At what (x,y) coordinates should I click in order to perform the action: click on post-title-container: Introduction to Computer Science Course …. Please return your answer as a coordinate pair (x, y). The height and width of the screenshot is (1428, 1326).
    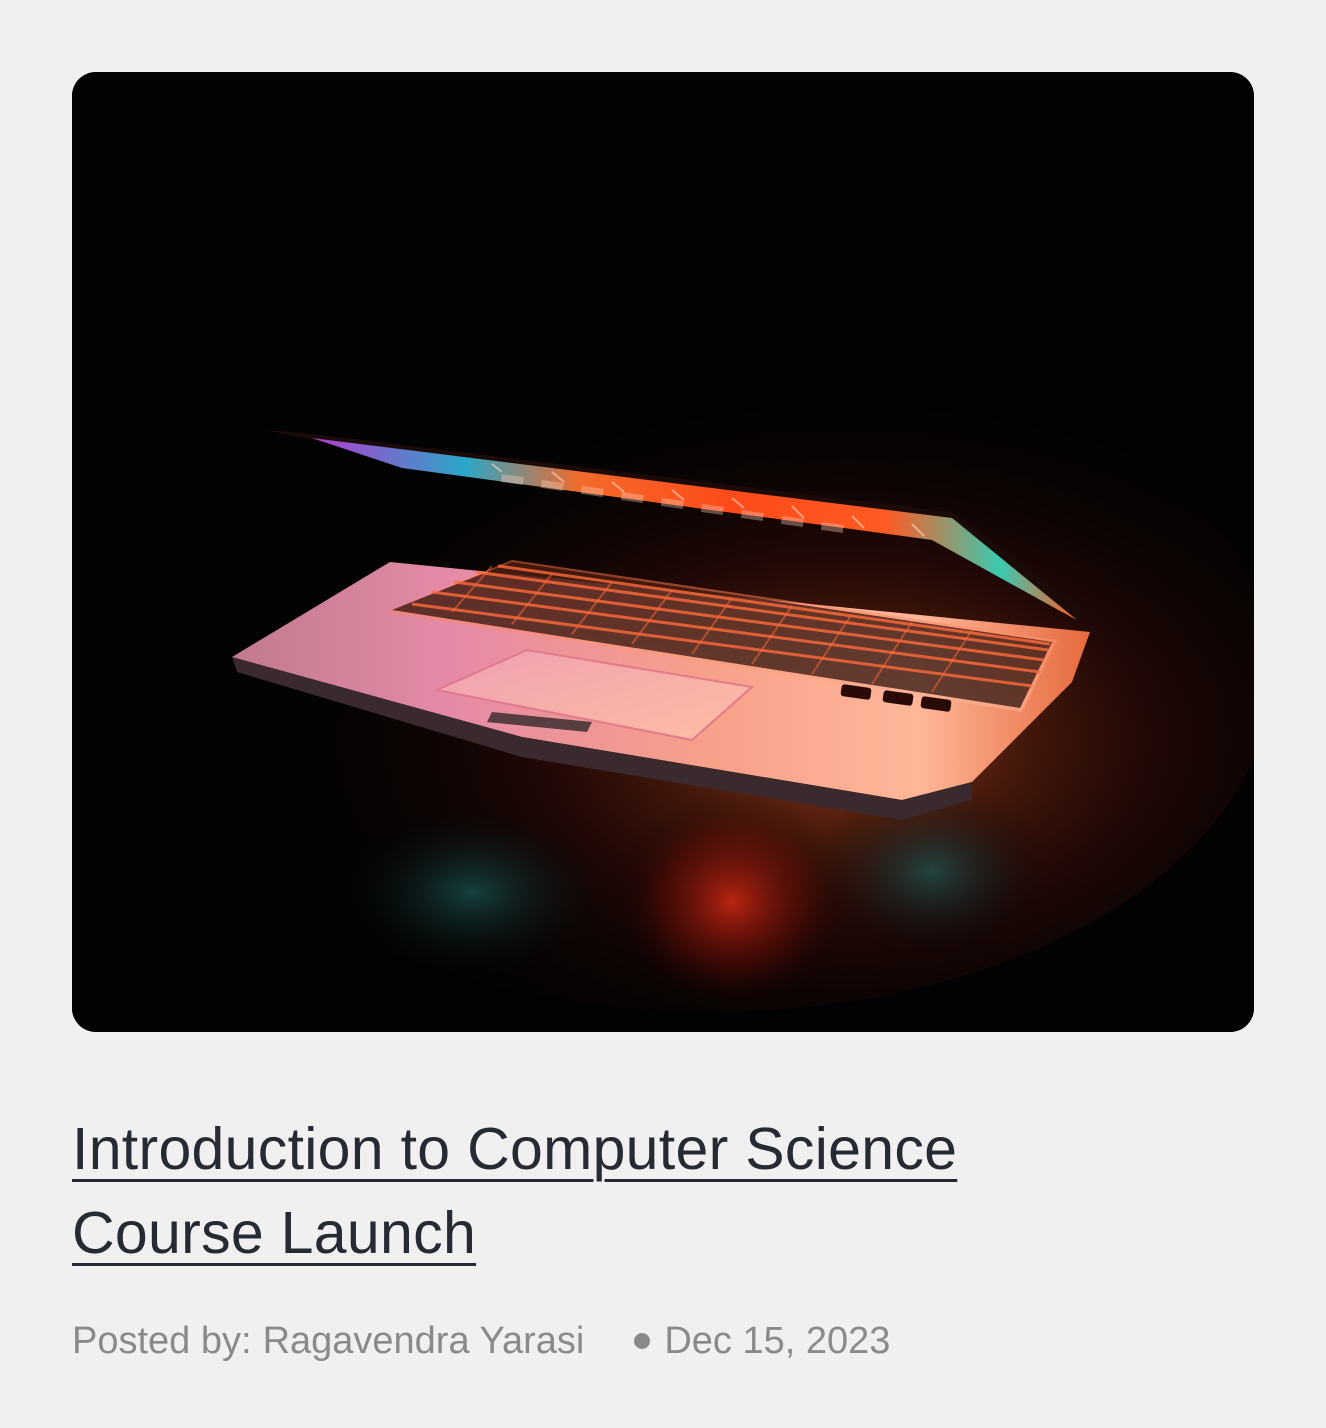
    Looking at the image, I should click on (602, 1191).